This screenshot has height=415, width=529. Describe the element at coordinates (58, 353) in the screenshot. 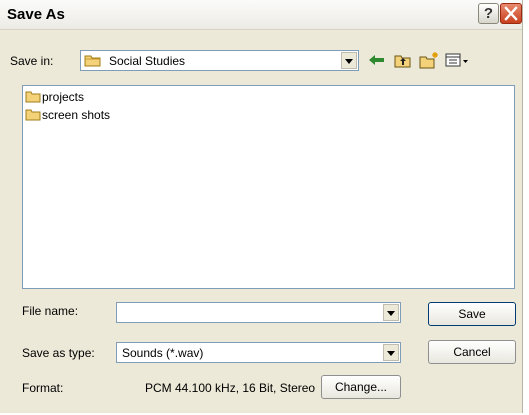

I see `save-type-label: Save as type:` at that location.